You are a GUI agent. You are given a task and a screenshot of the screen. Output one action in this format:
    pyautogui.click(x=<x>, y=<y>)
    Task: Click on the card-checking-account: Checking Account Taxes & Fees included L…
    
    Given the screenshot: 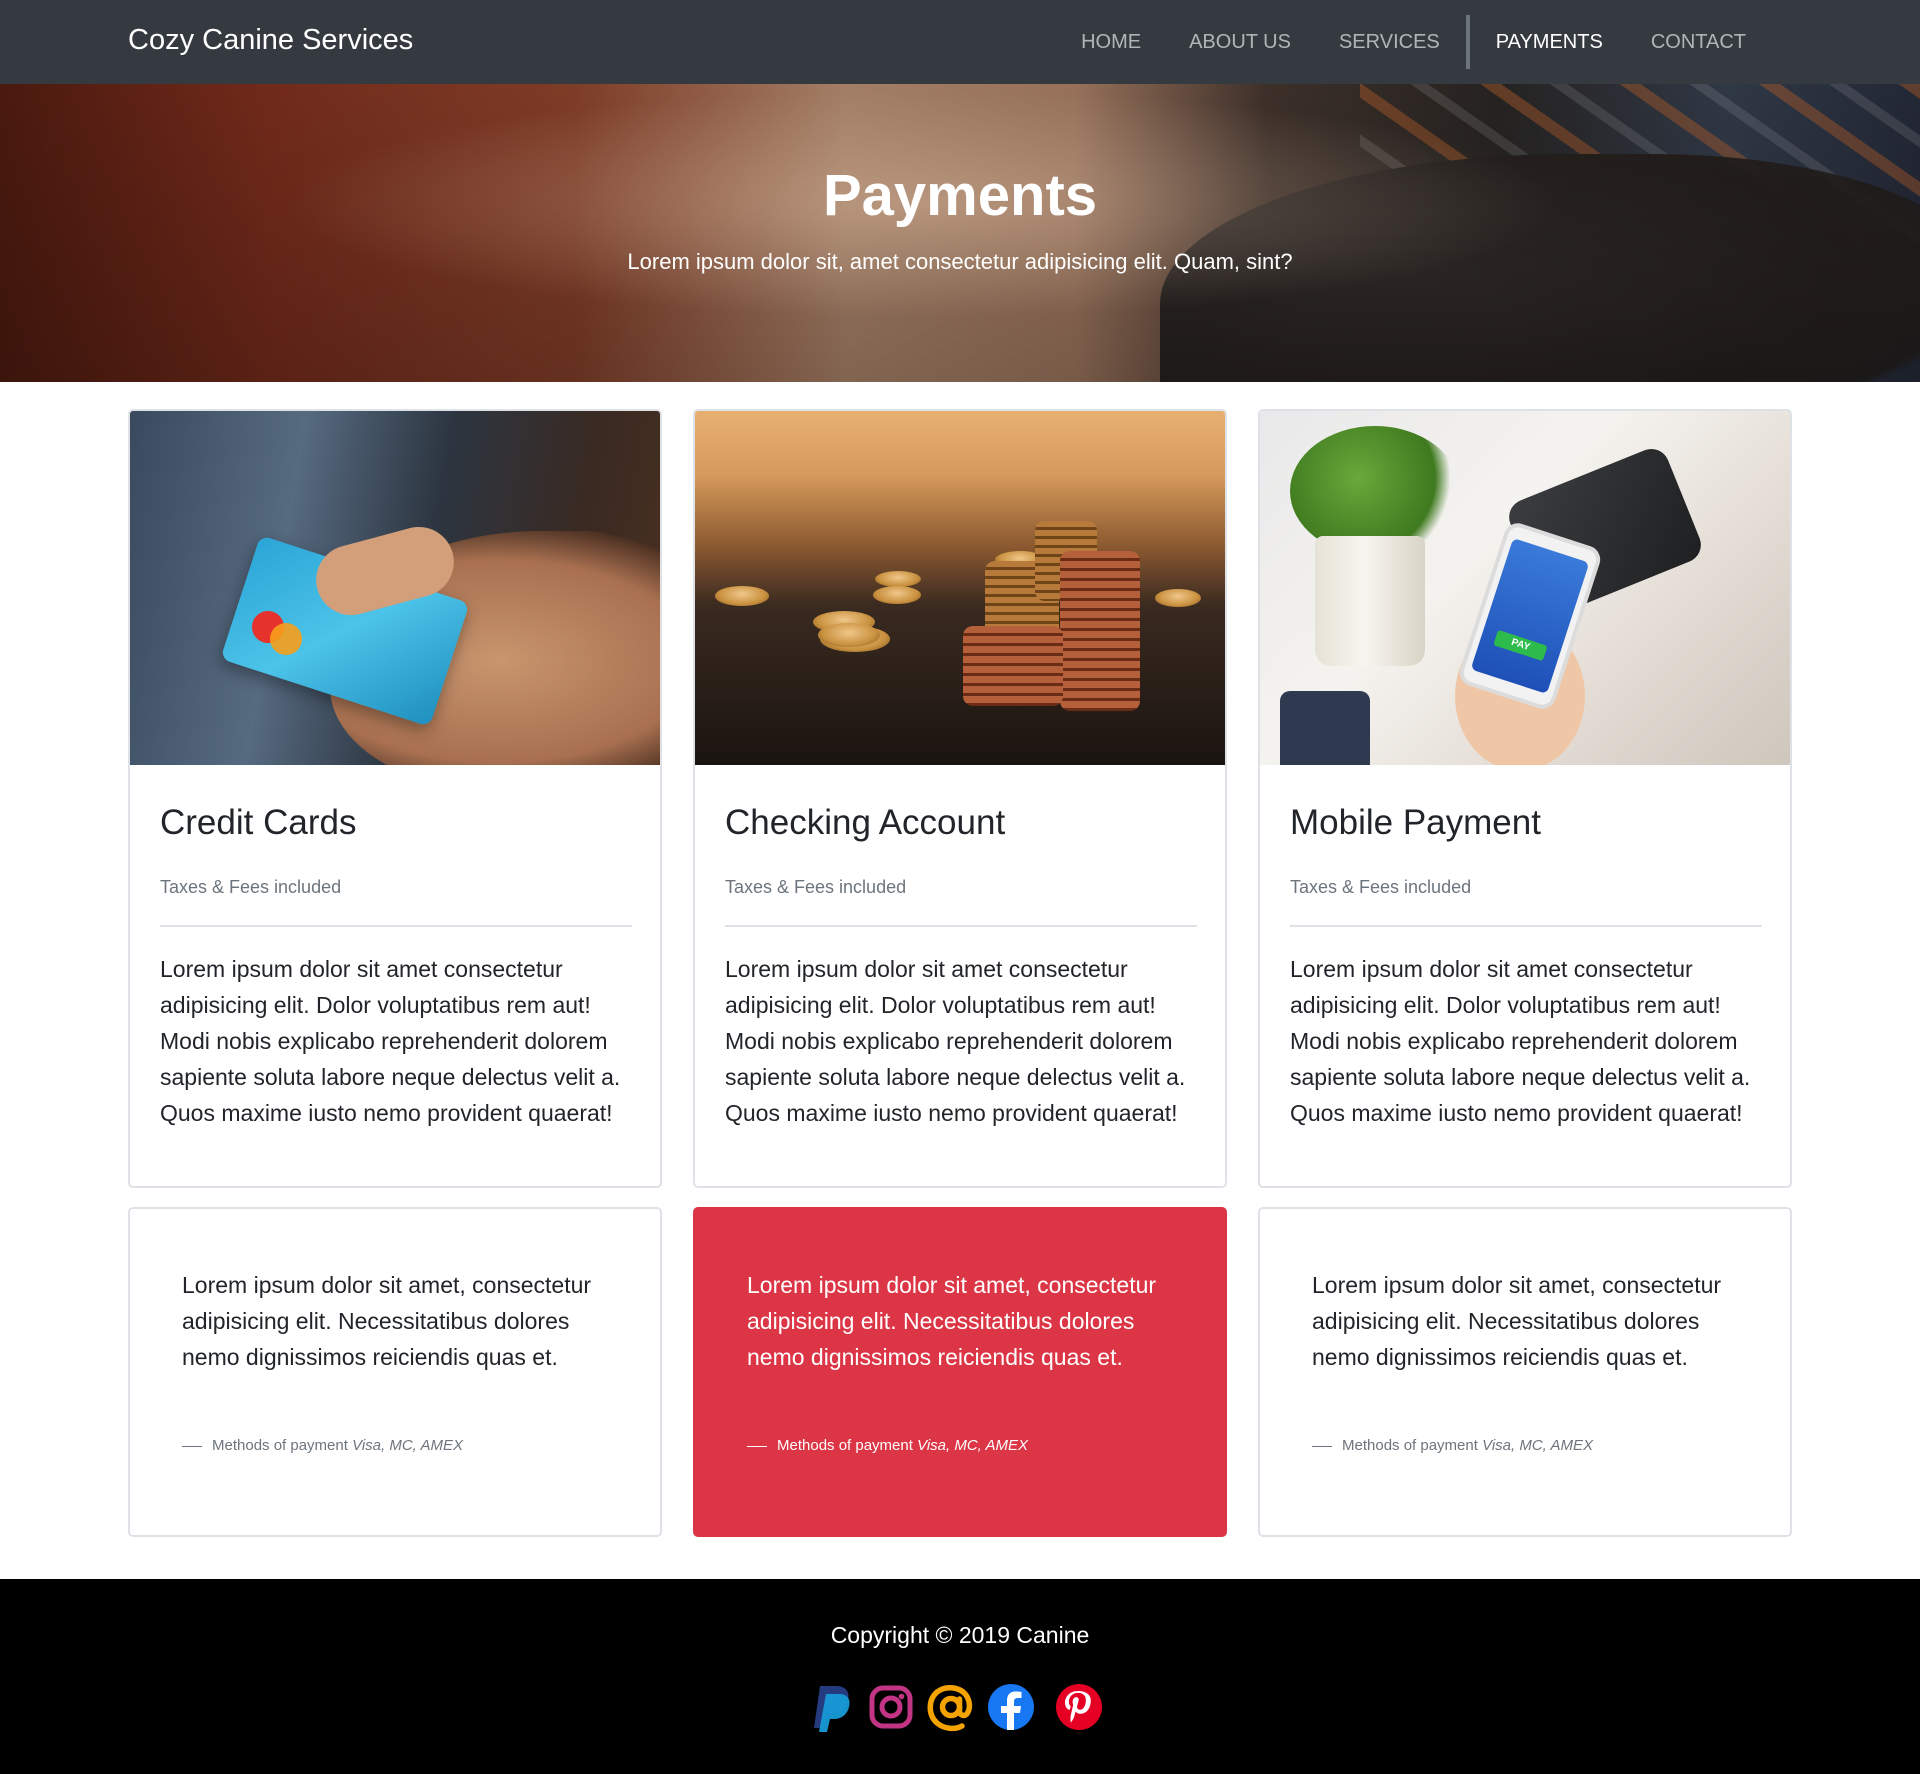 What is the action you would take?
    pyautogui.click(x=960, y=798)
    